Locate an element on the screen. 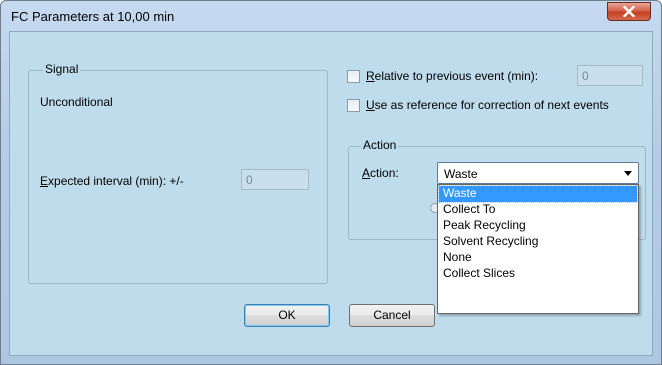 This screenshot has width=662, height=365. dropdown-option-collect-slices: Collect Slices is located at coordinates (538, 274).